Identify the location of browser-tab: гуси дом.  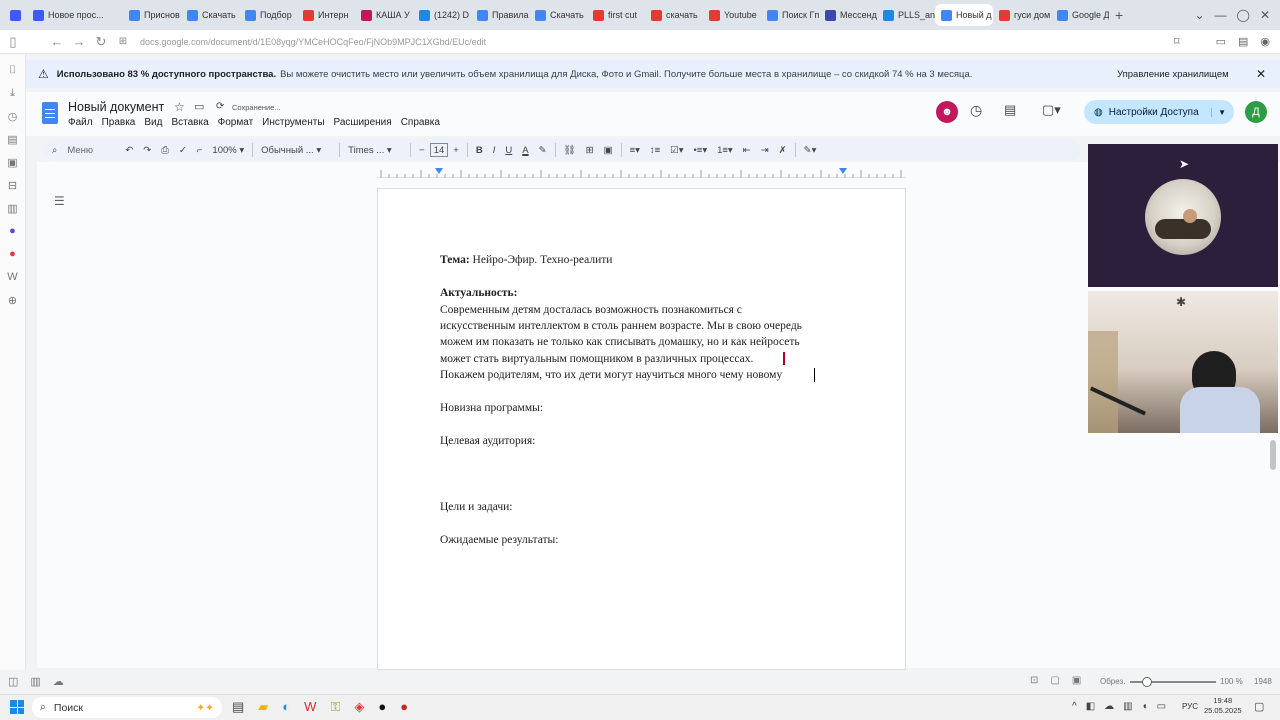
(1022, 15).